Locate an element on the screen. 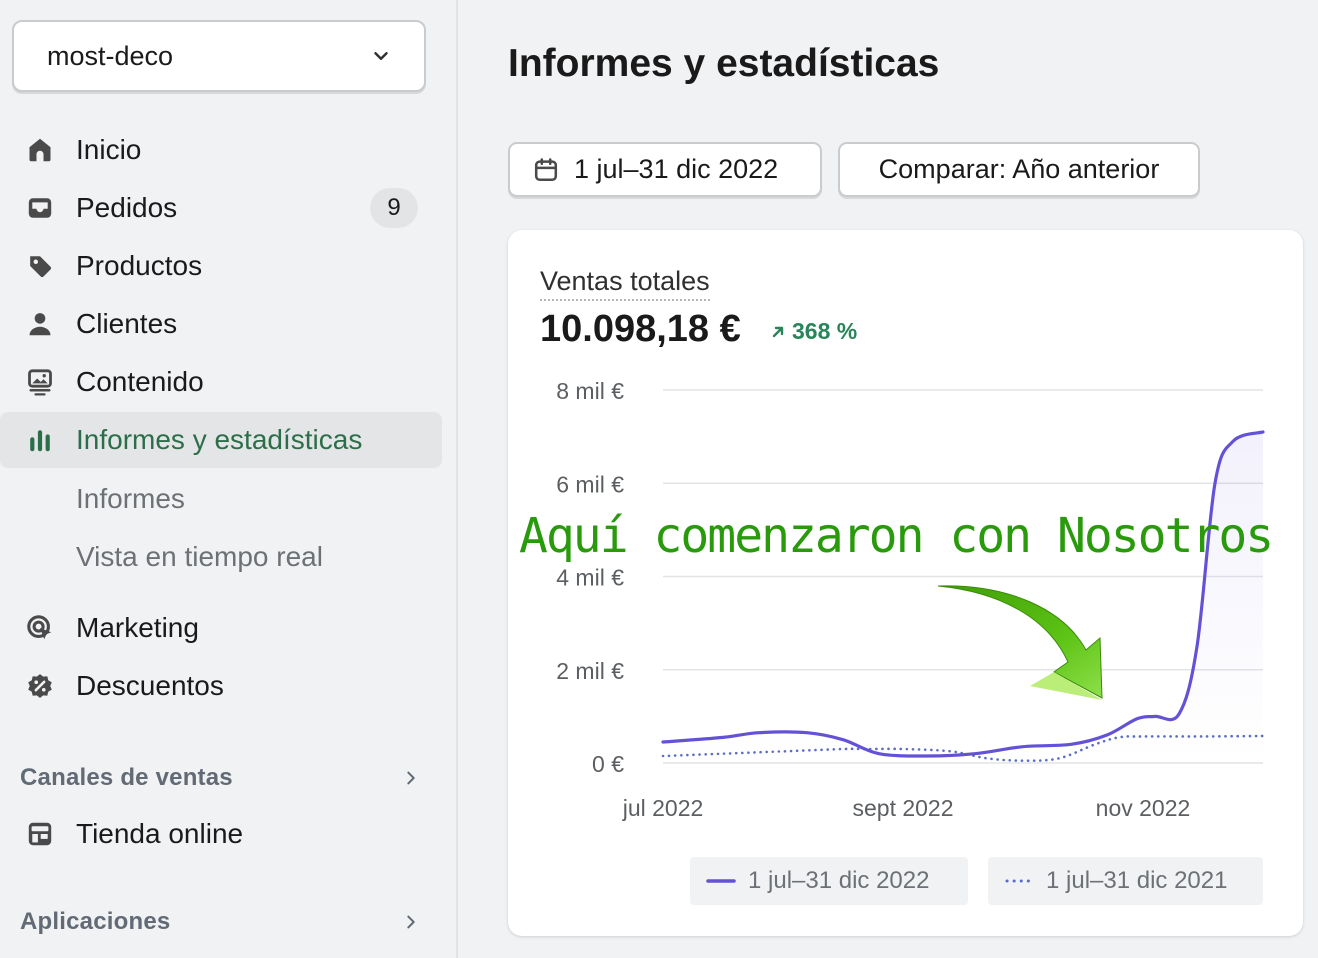 This screenshot has width=1318, height=958. nav-item-pedidos: Pedidos 9 is located at coordinates (221, 208).